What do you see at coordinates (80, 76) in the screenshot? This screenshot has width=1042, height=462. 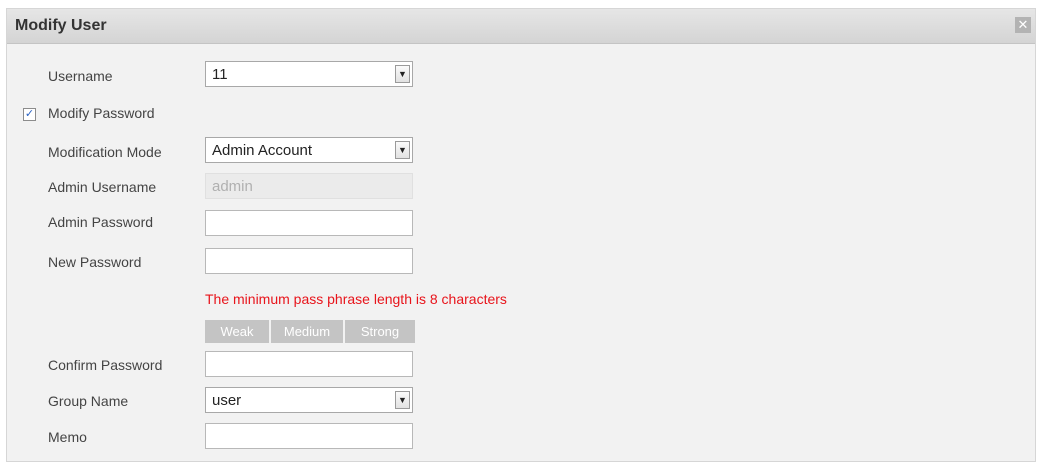 I see `username-label: Username` at bounding box center [80, 76].